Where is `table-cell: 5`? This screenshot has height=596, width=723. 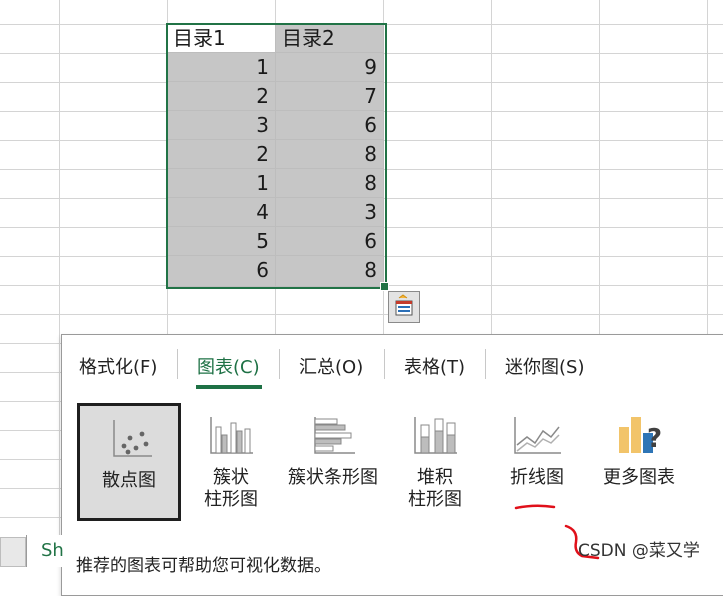
table-cell: 5 is located at coordinates (221, 241).